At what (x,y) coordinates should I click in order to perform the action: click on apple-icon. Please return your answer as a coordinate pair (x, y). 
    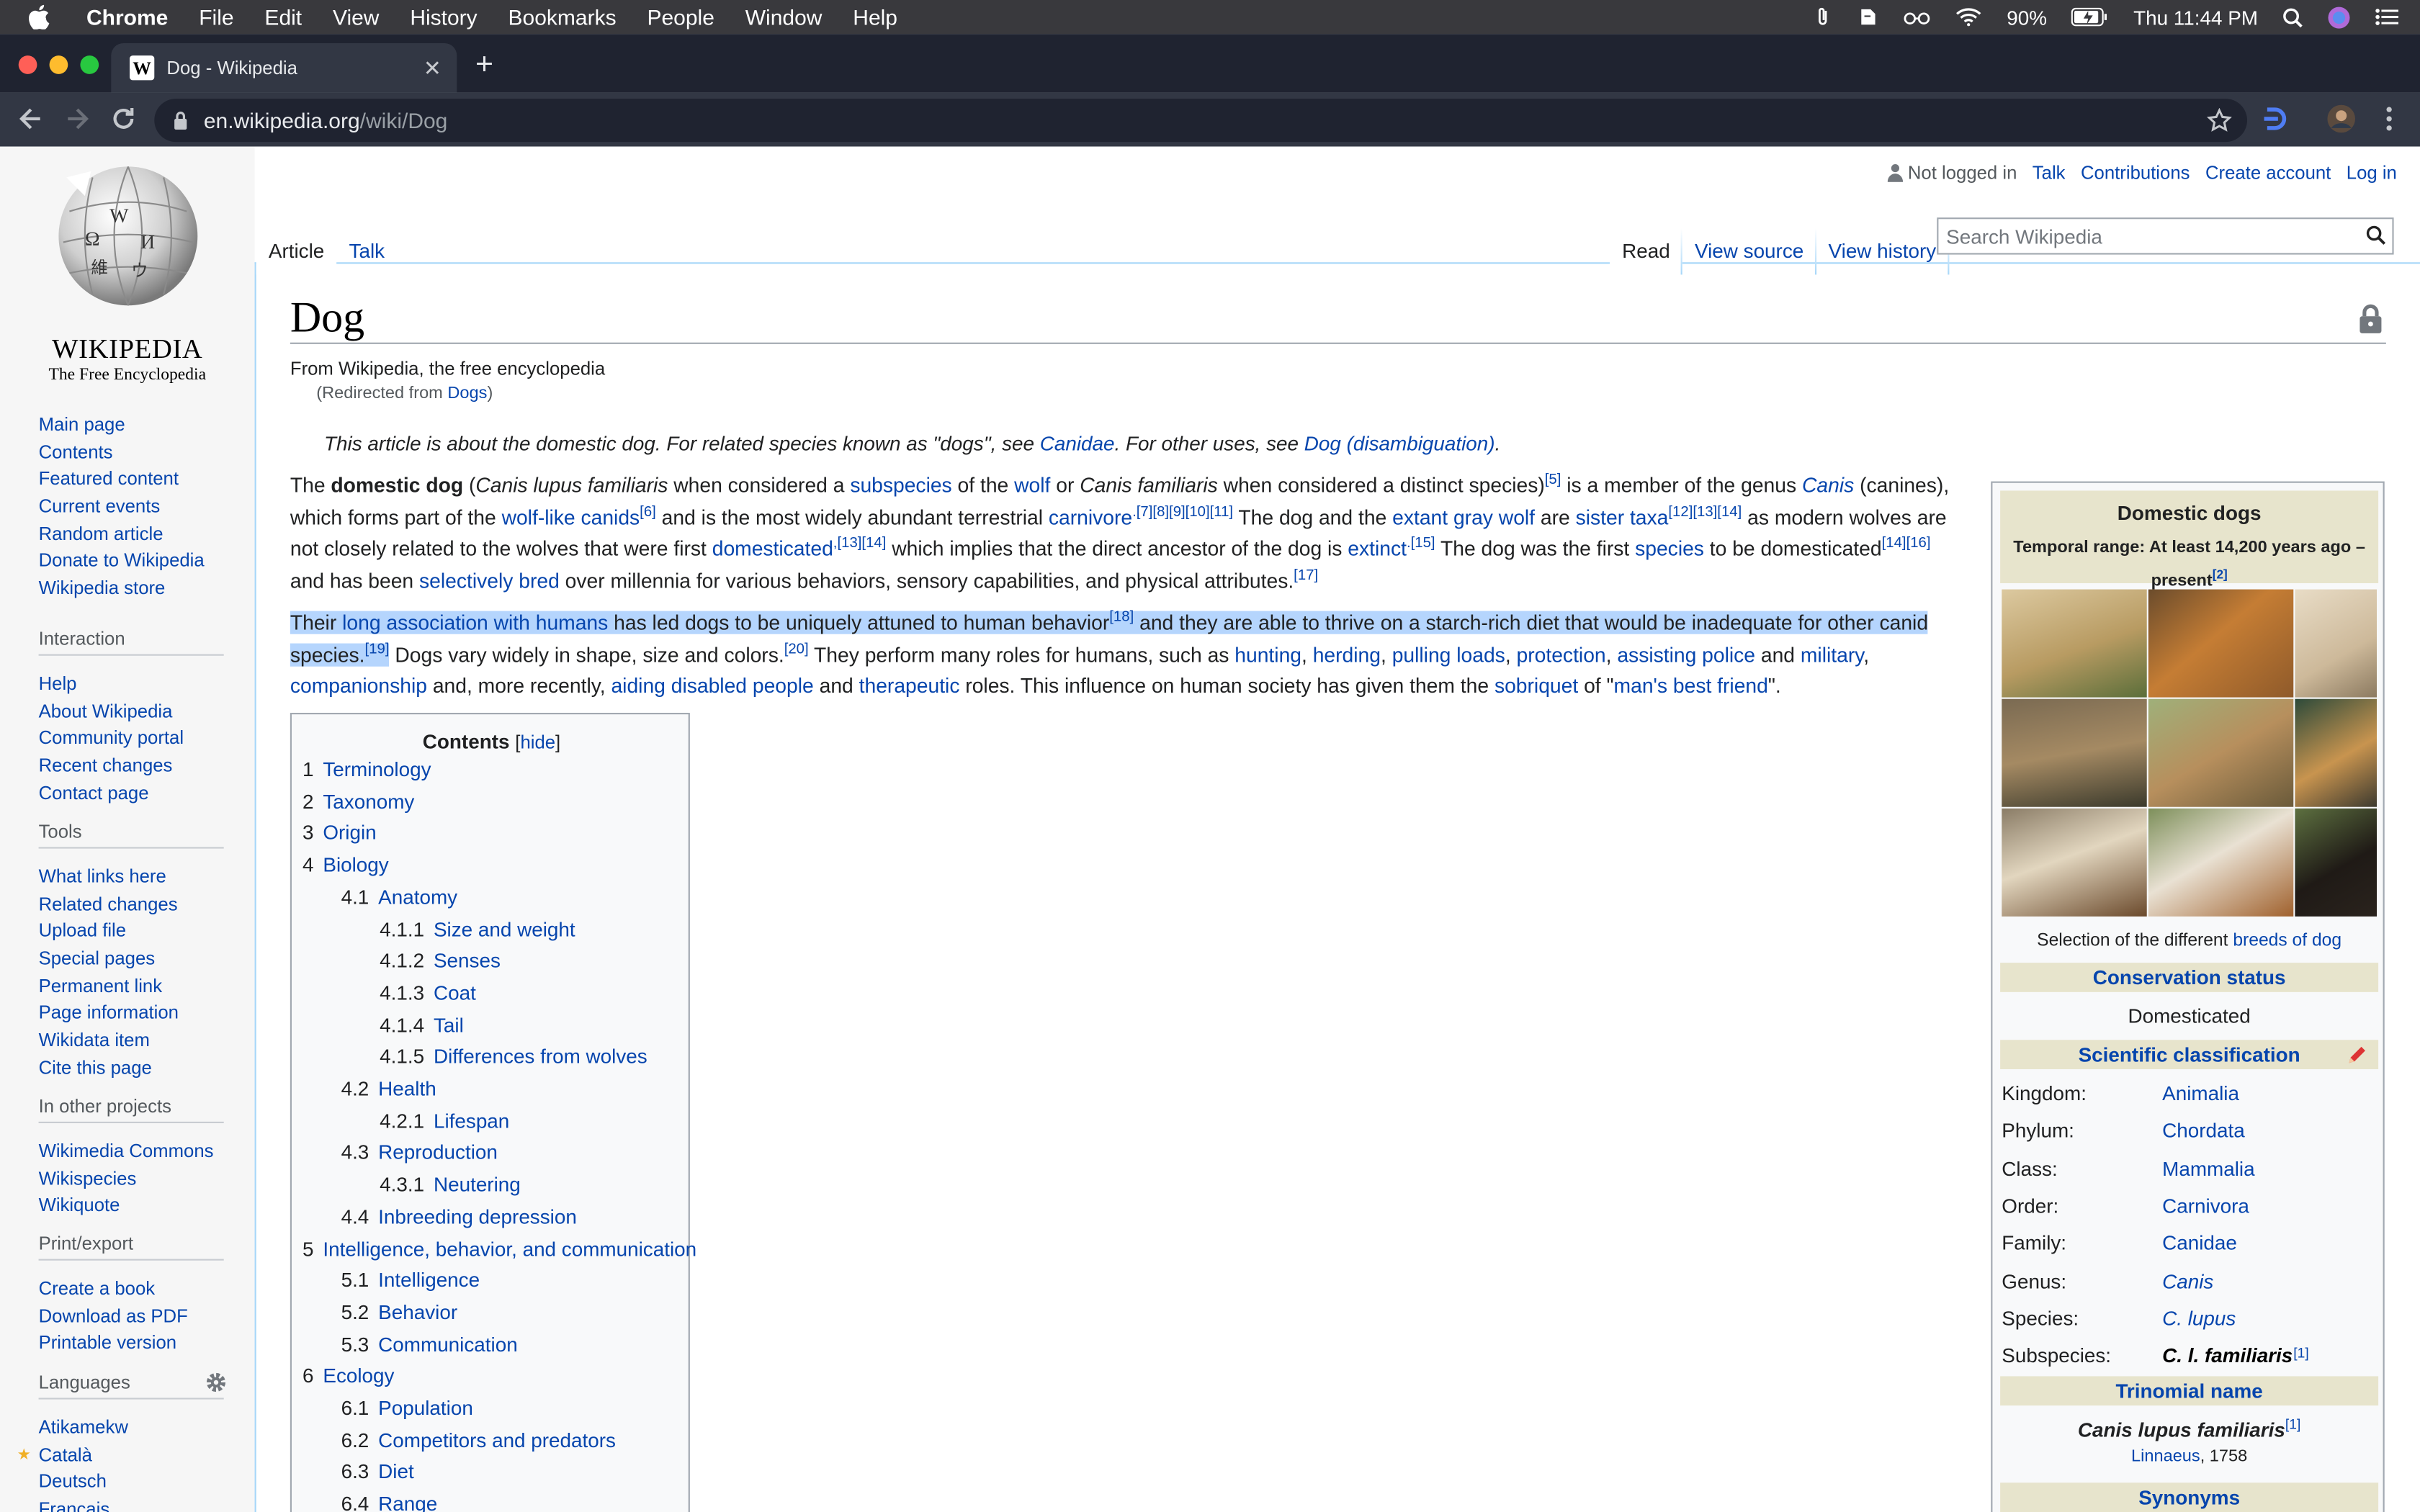
    Looking at the image, I should click on (39, 17).